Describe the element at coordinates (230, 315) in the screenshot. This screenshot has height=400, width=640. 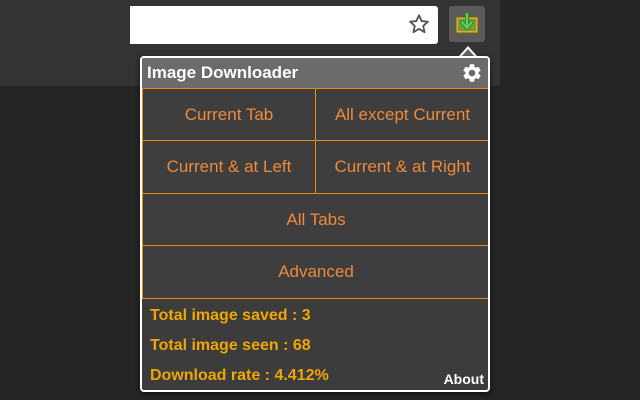
I see `total-saved-stat: Total image saved : 3` at that location.